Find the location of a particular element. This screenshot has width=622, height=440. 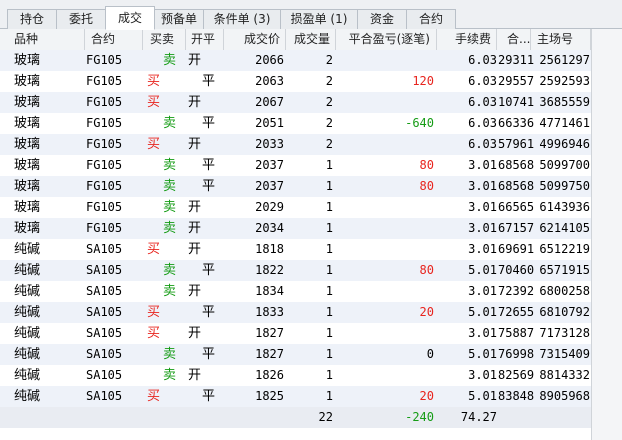

table-row: 玻璃 FG105 卖 平 2037 1 80 3.01 68568 5099750 is located at coordinates (295, 186).